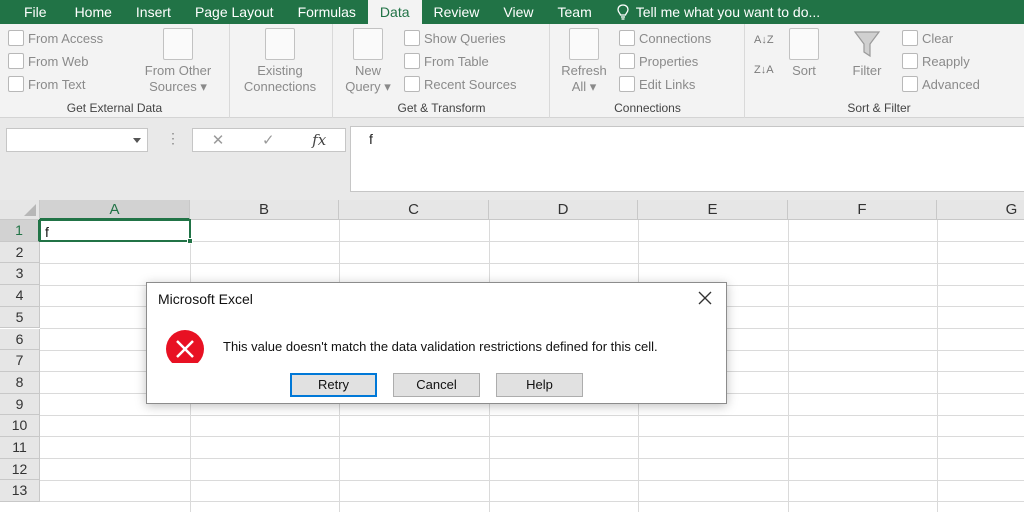  What do you see at coordinates (441, 108) in the screenshot?
I see `group-label-get-transform: Get & Transform` at bounding box center [441, 108].